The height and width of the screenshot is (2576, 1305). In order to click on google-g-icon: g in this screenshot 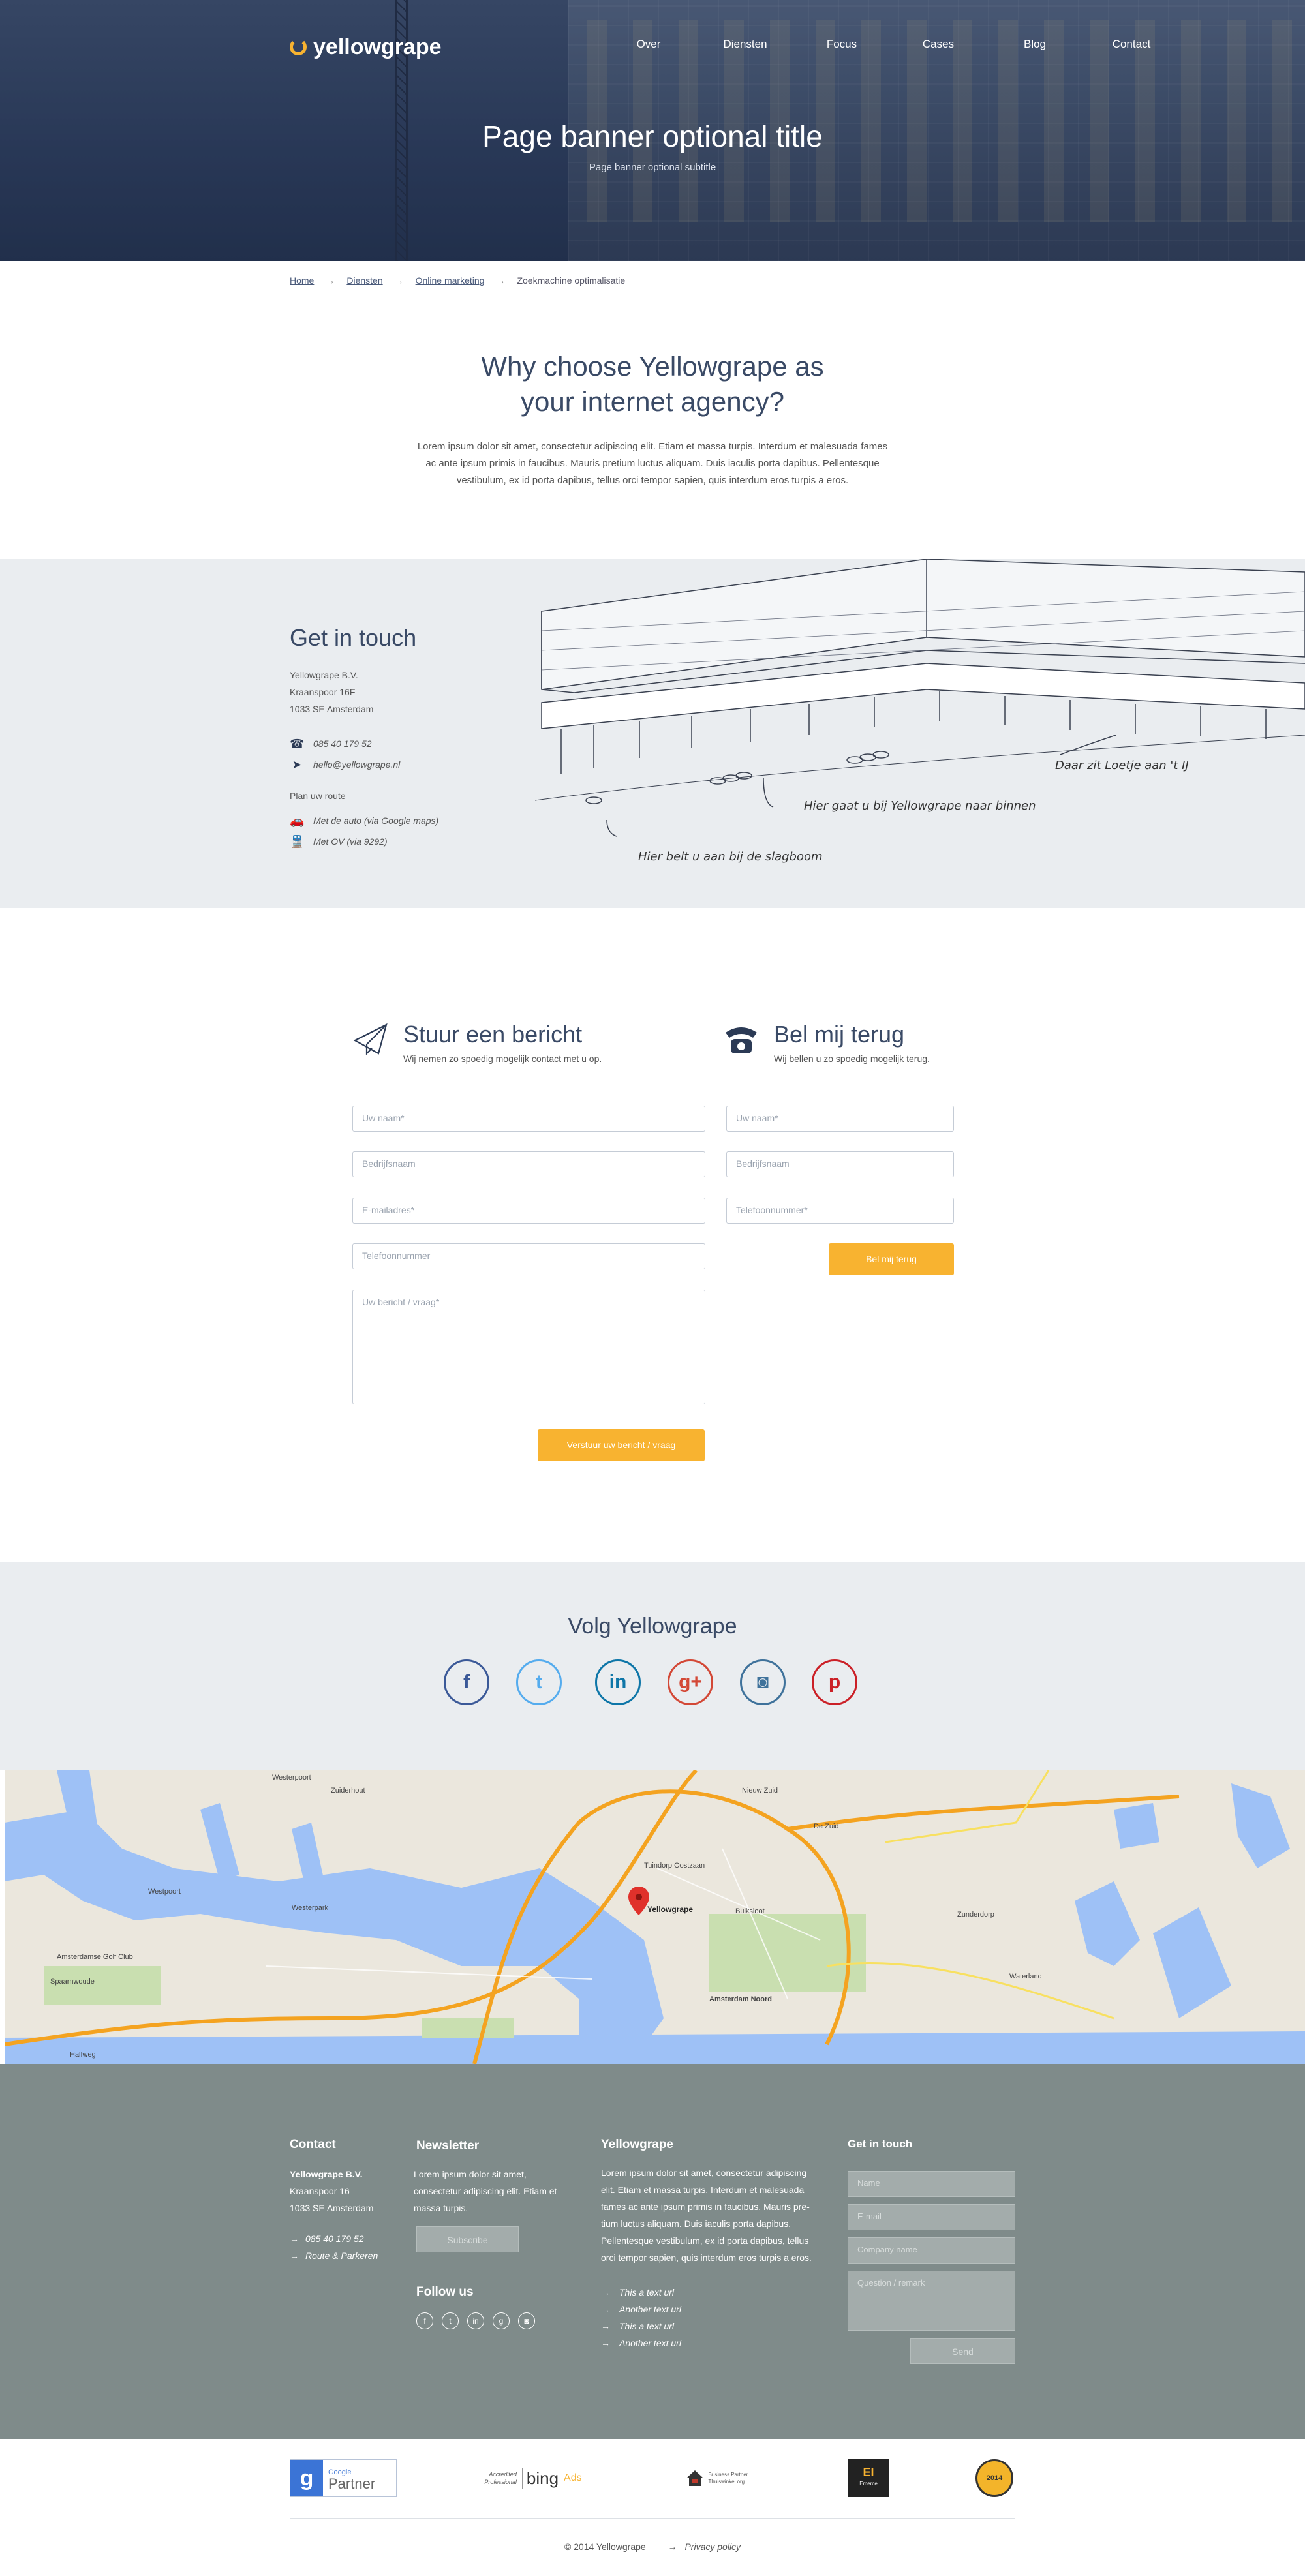, I will do `click(306, 2478)`.